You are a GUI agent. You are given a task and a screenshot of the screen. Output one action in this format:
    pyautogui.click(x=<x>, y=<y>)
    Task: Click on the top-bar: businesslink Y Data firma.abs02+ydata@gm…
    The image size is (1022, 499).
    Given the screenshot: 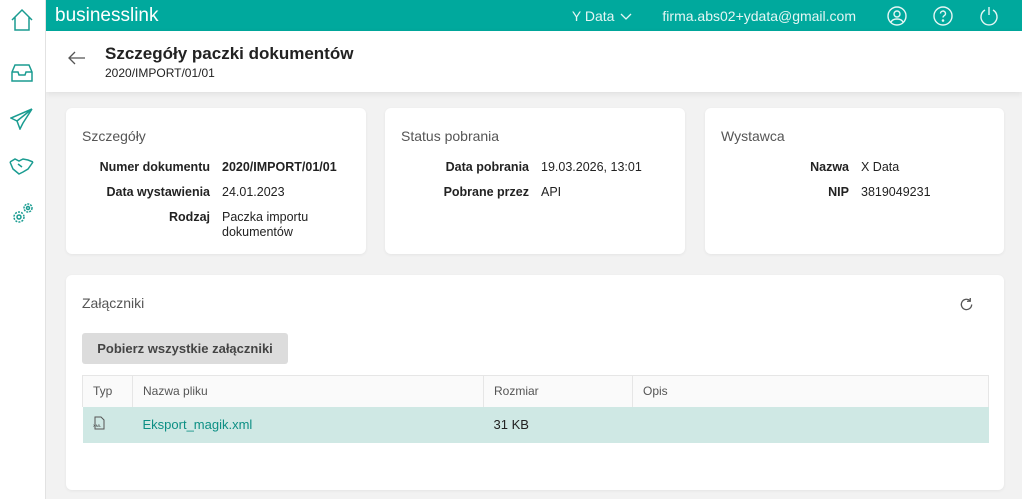 What is the action you would take?
    pyautogui.click(x=534, y=15)
    